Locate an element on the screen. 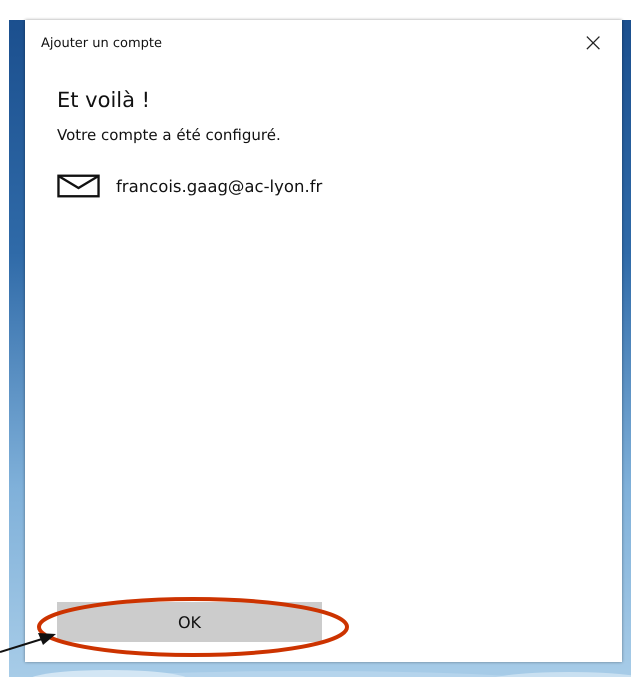  message-text: Votre compte a été configuré. is located at coordinates (169, 135).